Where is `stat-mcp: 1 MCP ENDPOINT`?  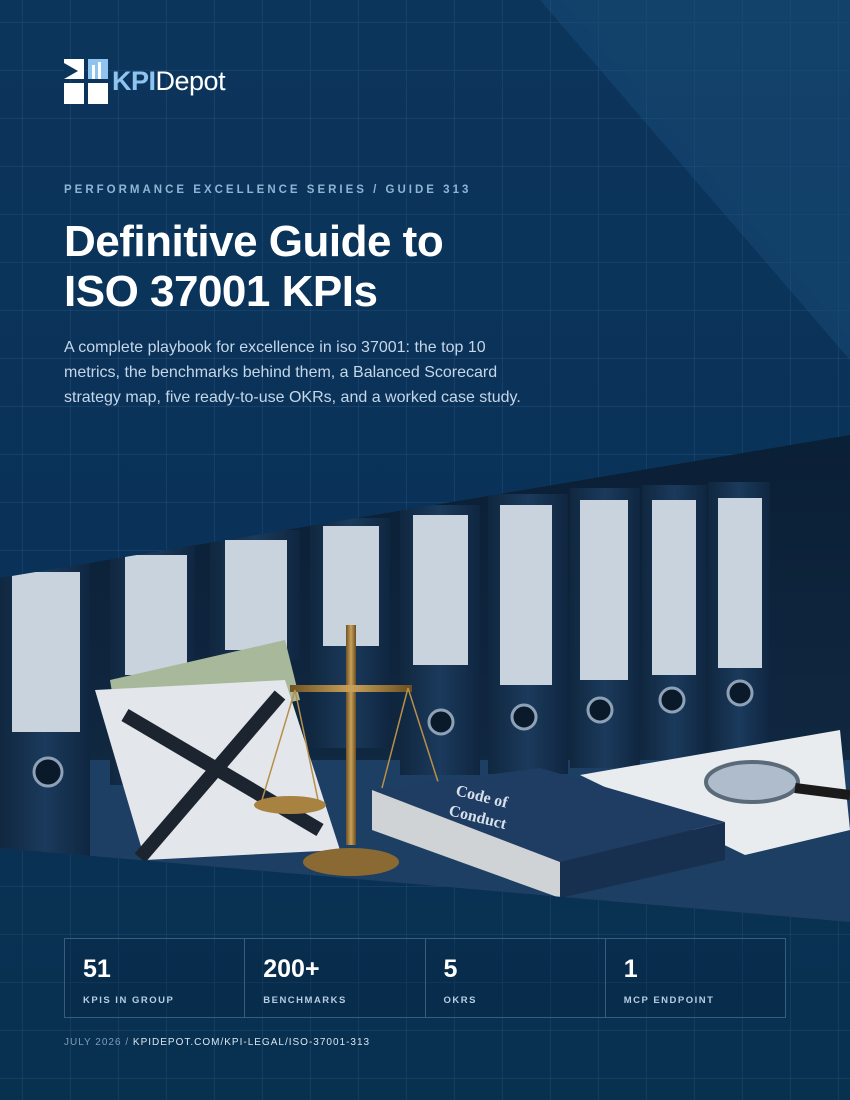 stat-mcp: 1 MCP ENDPOINT is located at coordinates (695, 978).